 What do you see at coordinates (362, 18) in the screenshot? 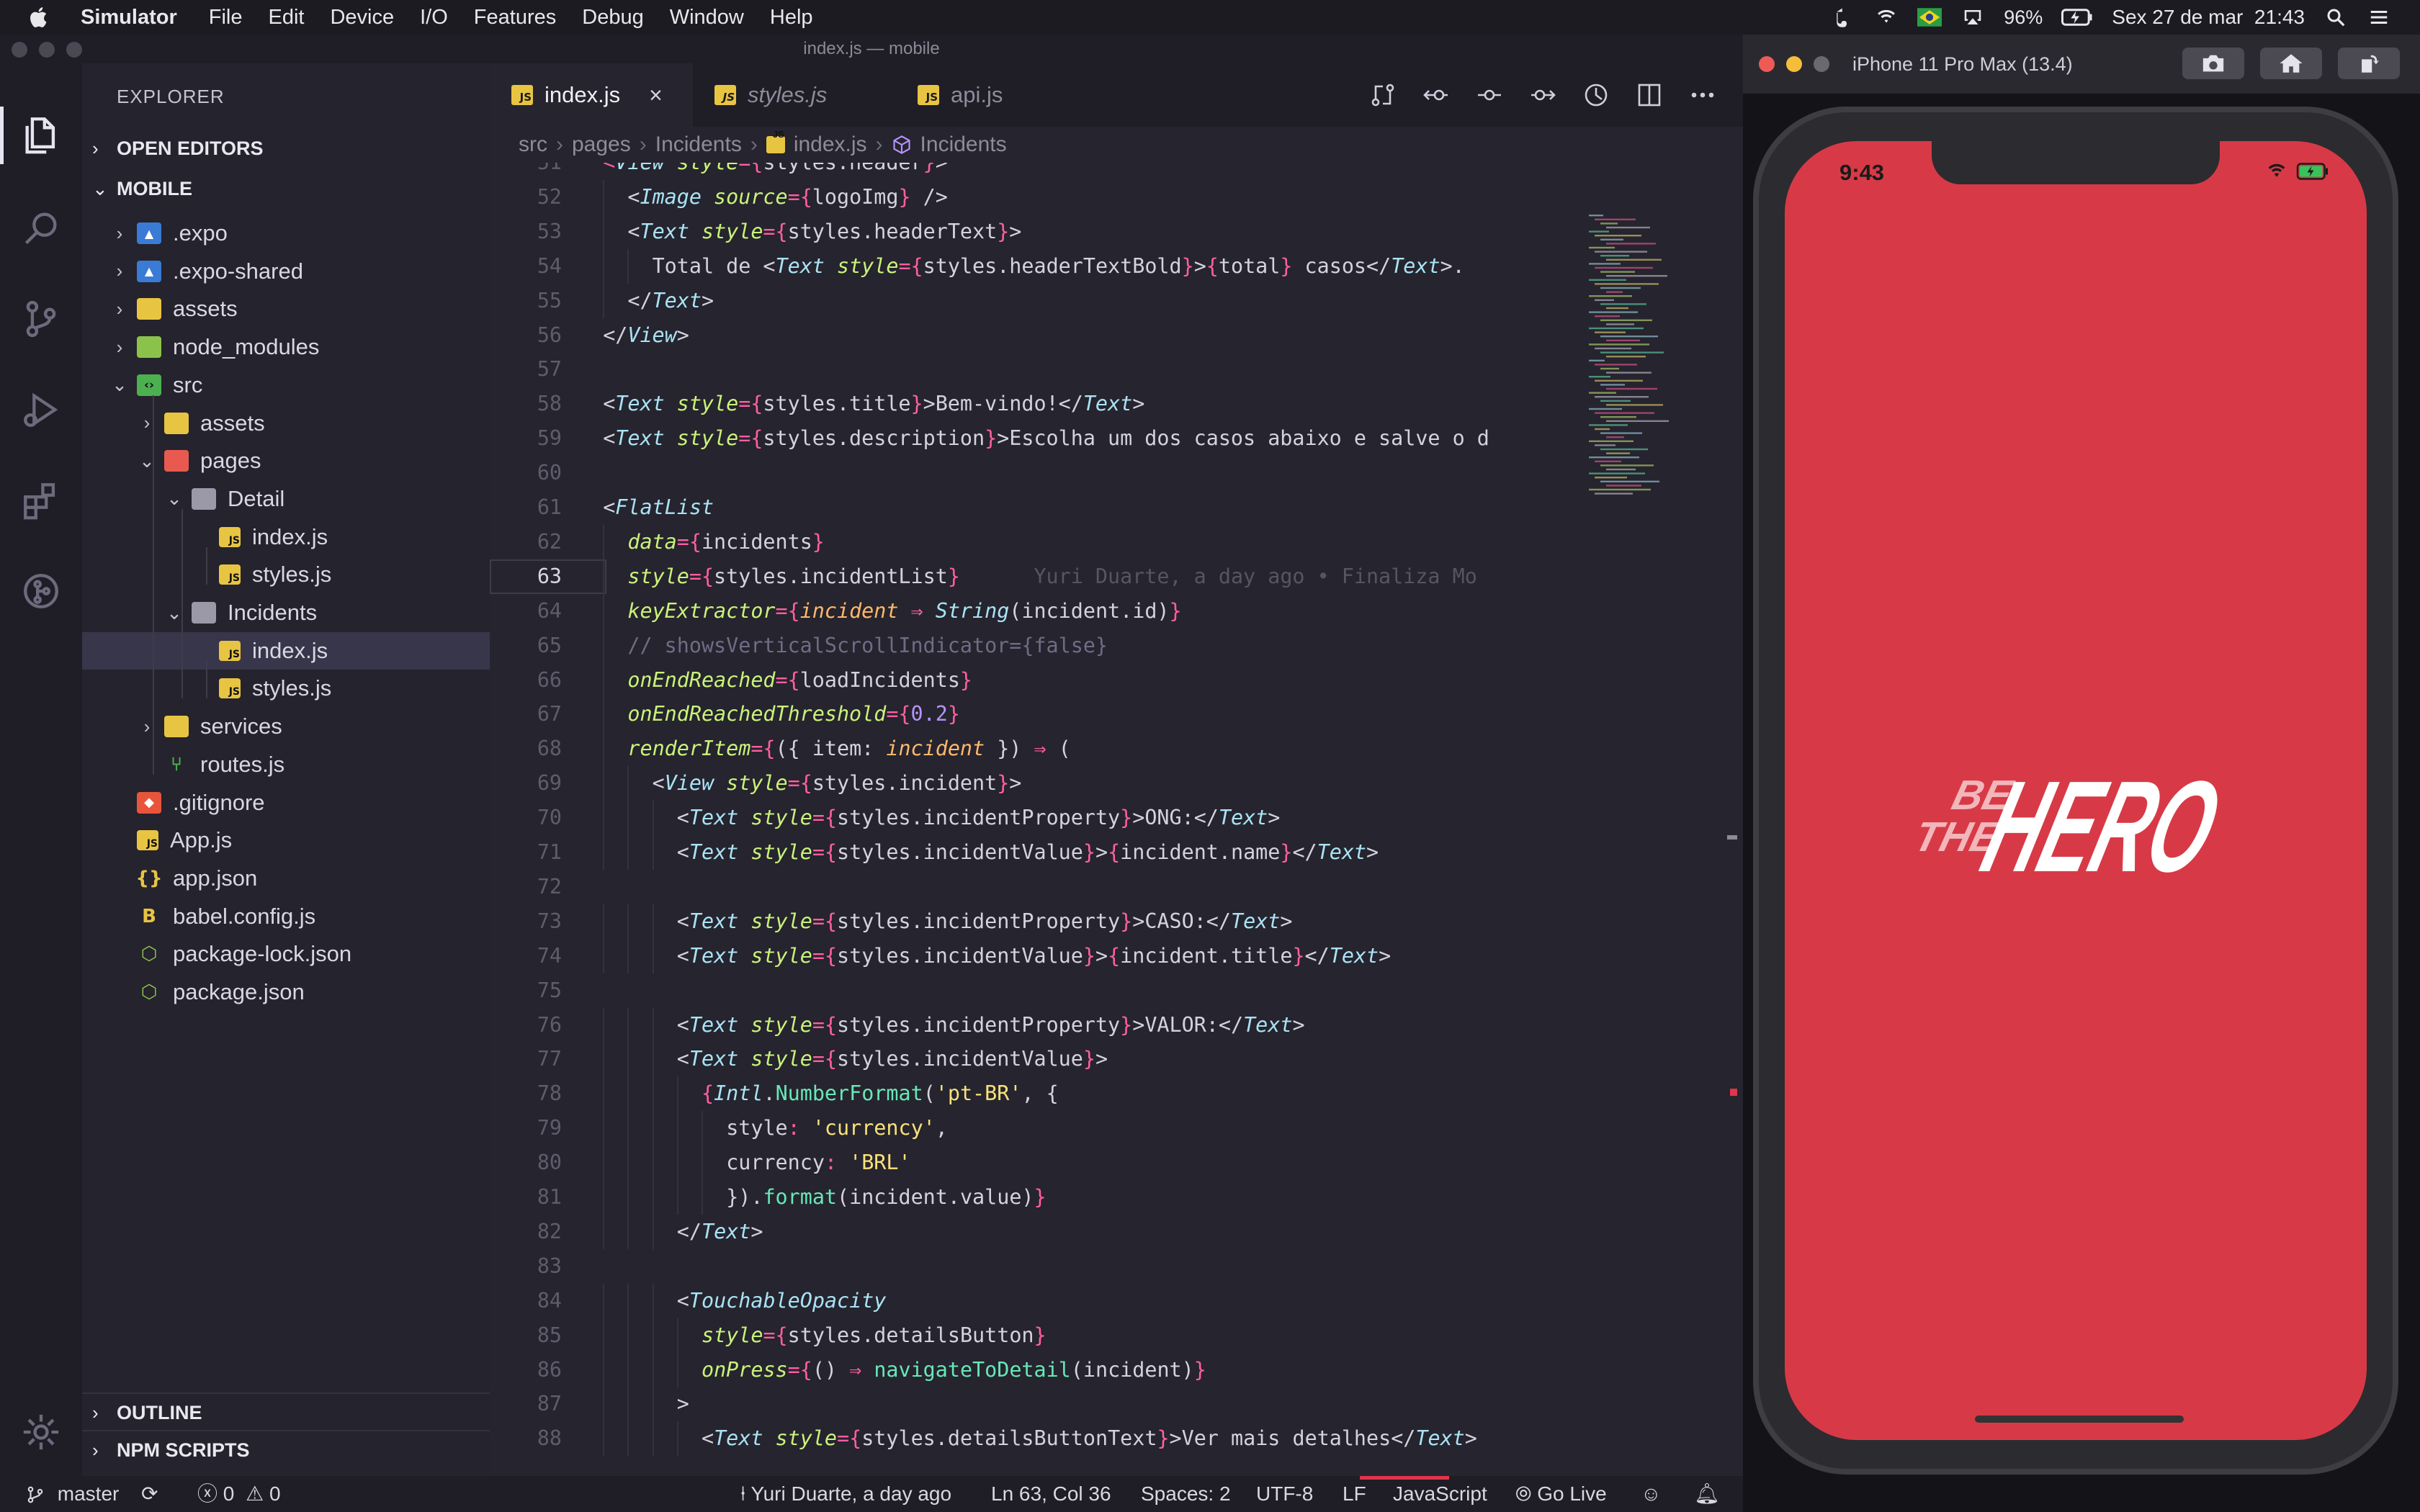
I see `menu-device: Device` at bounding box center [362, 18].